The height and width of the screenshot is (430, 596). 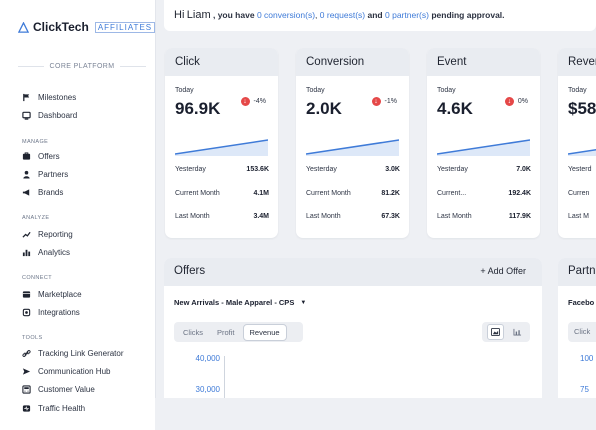 What do you see at coordinates (59, 312) in the screenshot?
I see `sidebar-item-label: Integrations` at bounding box center [59, 312].